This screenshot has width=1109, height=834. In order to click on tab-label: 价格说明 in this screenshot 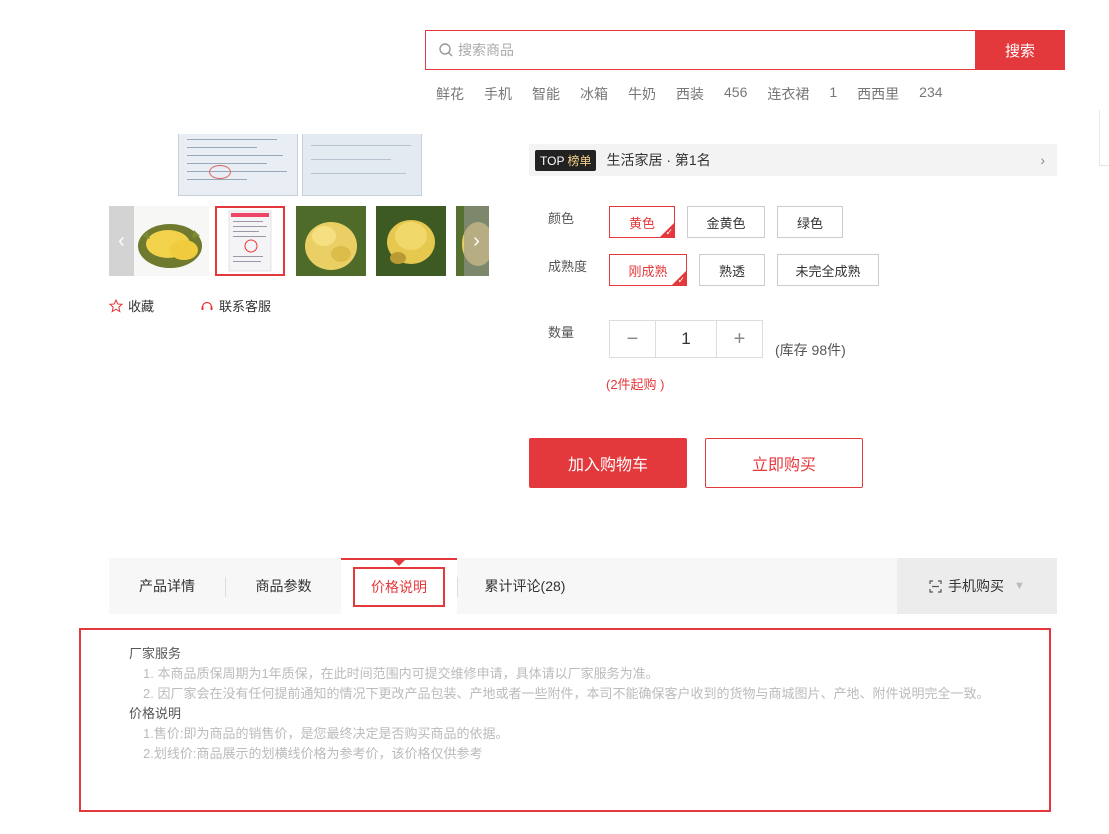, I will do `click(399, 587)`.